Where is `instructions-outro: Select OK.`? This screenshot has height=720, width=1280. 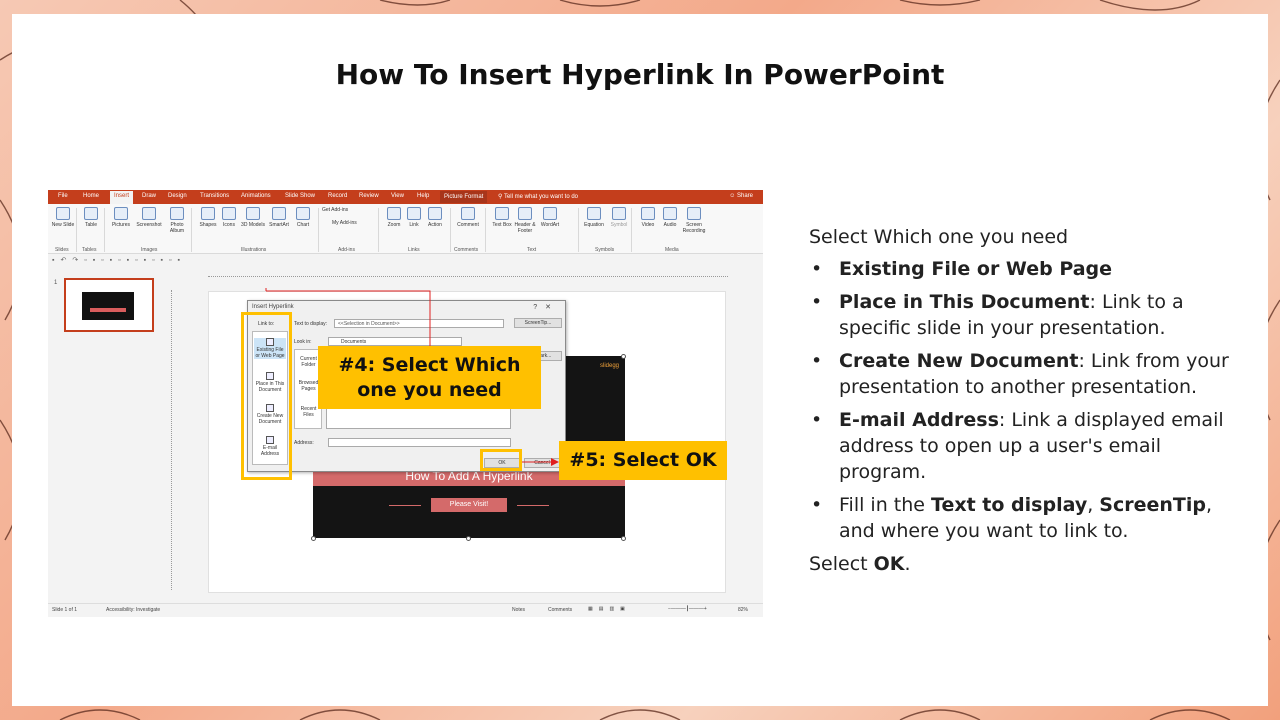 instructions-outro: Select OK. is located at coordinates (1019, 564).